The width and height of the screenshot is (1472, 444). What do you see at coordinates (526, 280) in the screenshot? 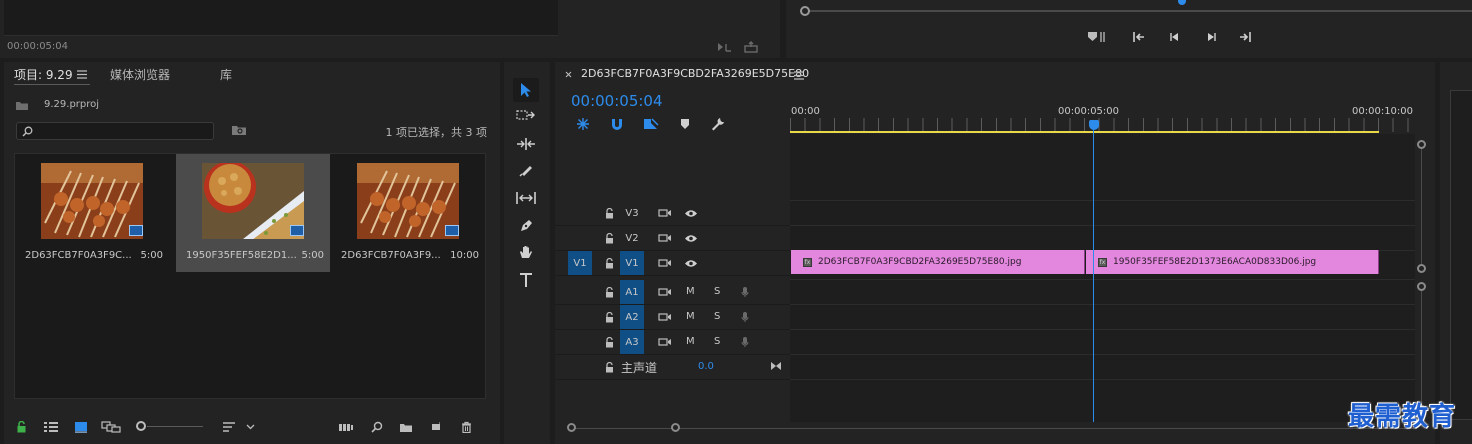
I see `type-tool` at bounding box center [526, 280].